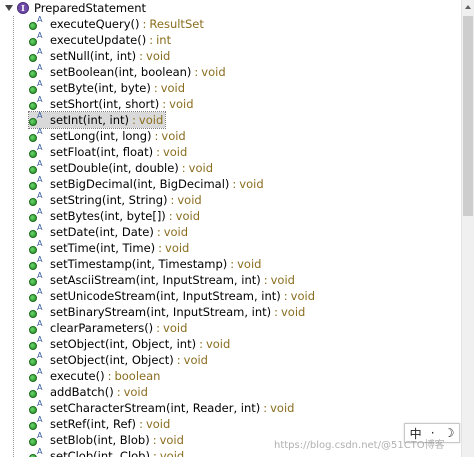 This screenshot has width=474, height=457. I want to click on method-item: AsetRef(int, Ref): void, so click(100, 423).